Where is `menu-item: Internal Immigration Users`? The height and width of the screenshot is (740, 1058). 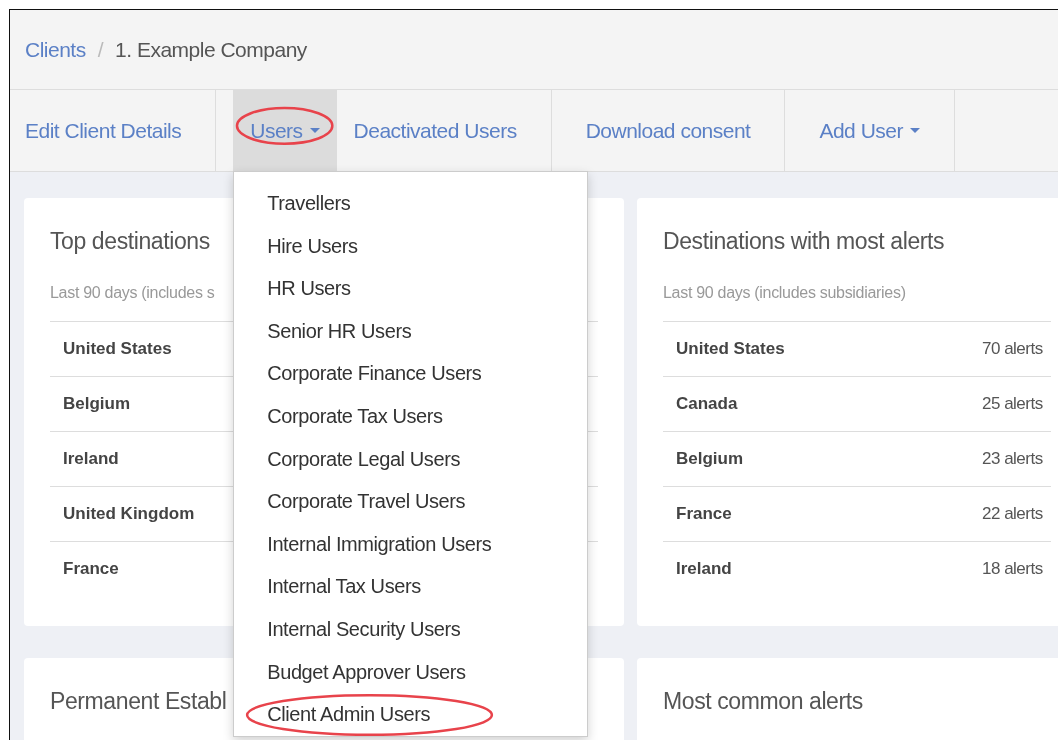
menu-item: Internal Immigration Users is located at coordinates (411, 544).